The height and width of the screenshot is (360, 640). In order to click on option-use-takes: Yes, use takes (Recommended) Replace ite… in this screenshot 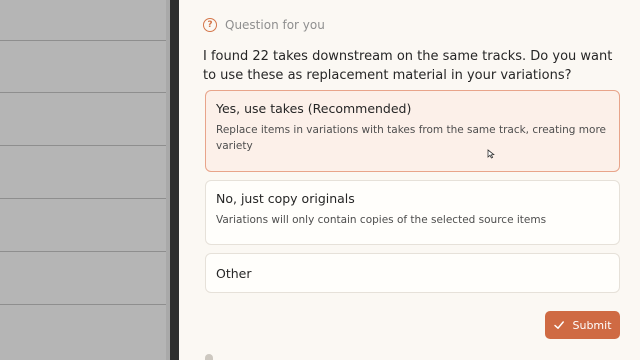, I will do `click(412, 131)`.